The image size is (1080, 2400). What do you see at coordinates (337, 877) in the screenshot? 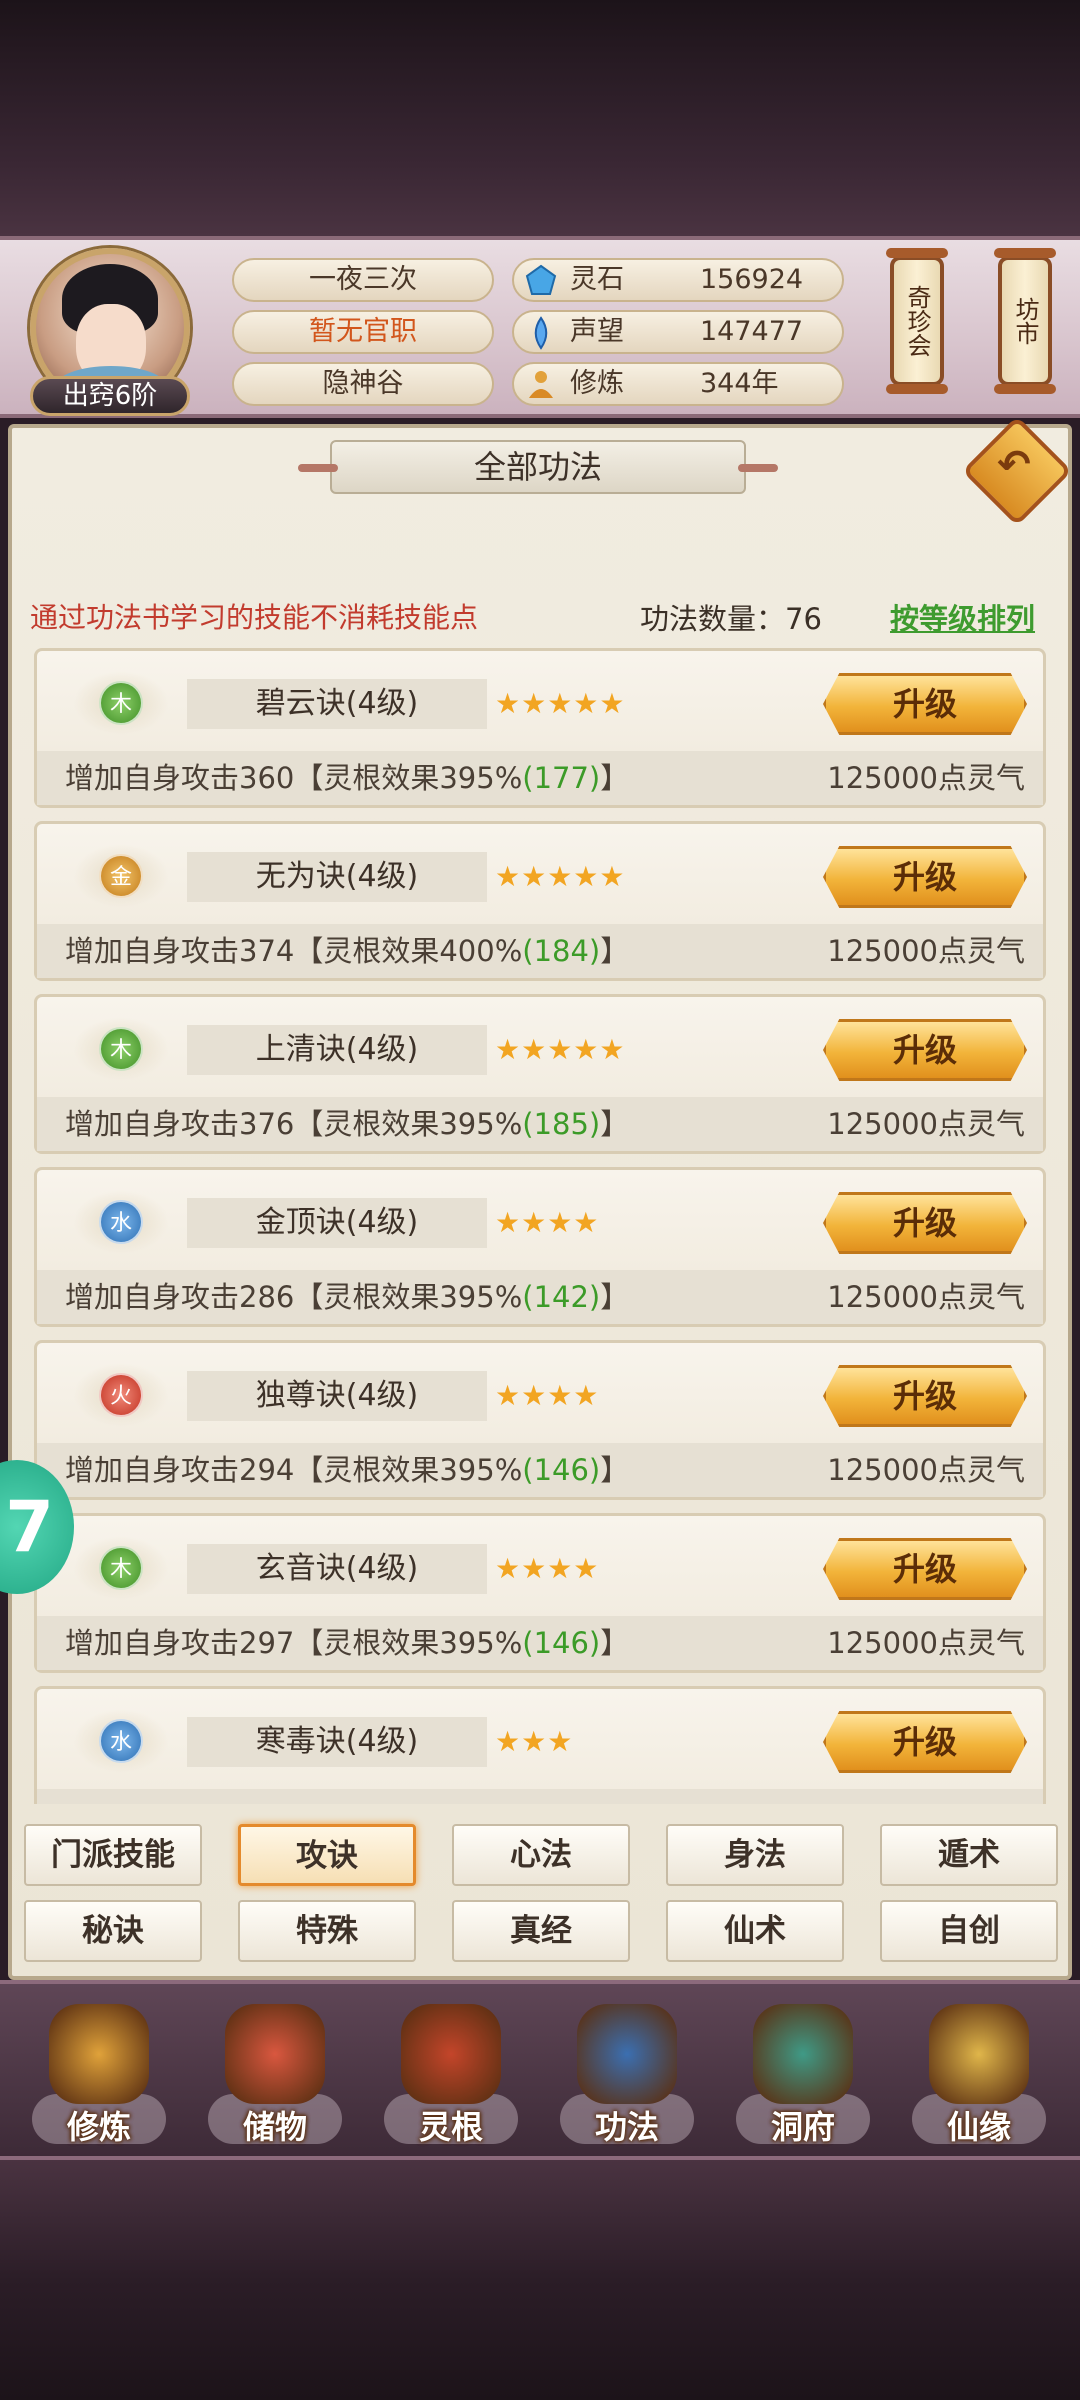
I see `skill-name: 无为诀(4级)` at bounding box center [337, 877].